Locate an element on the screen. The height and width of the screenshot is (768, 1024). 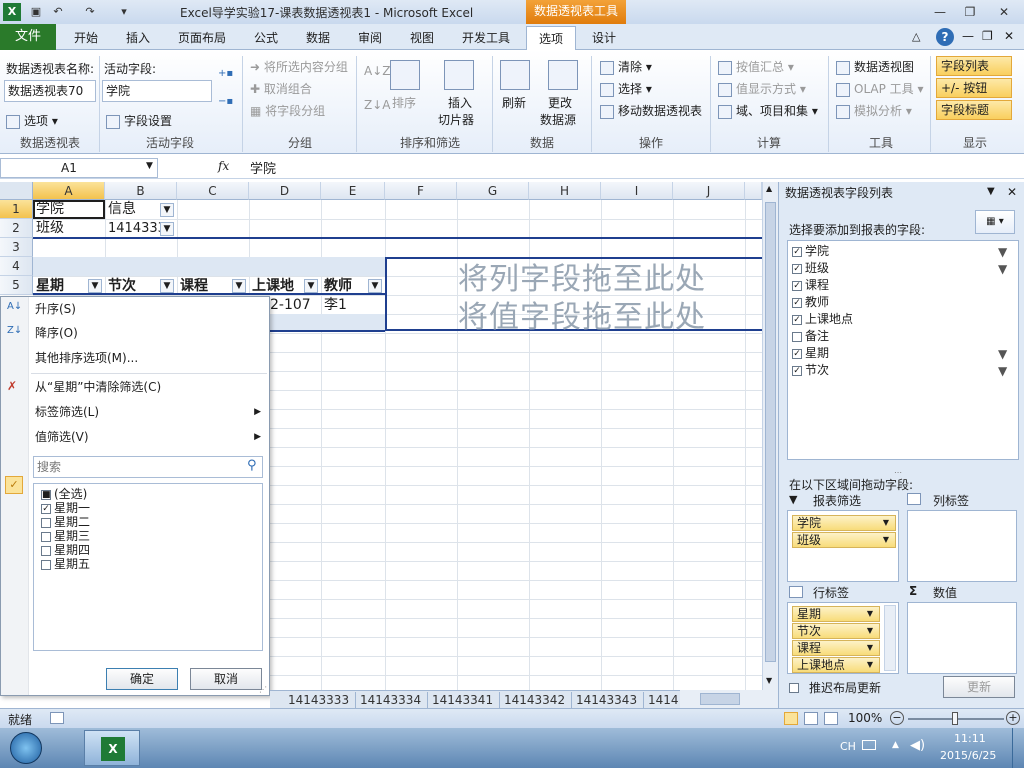
tab-page-layout: 页面布局 is located at coordinates (202, 38).